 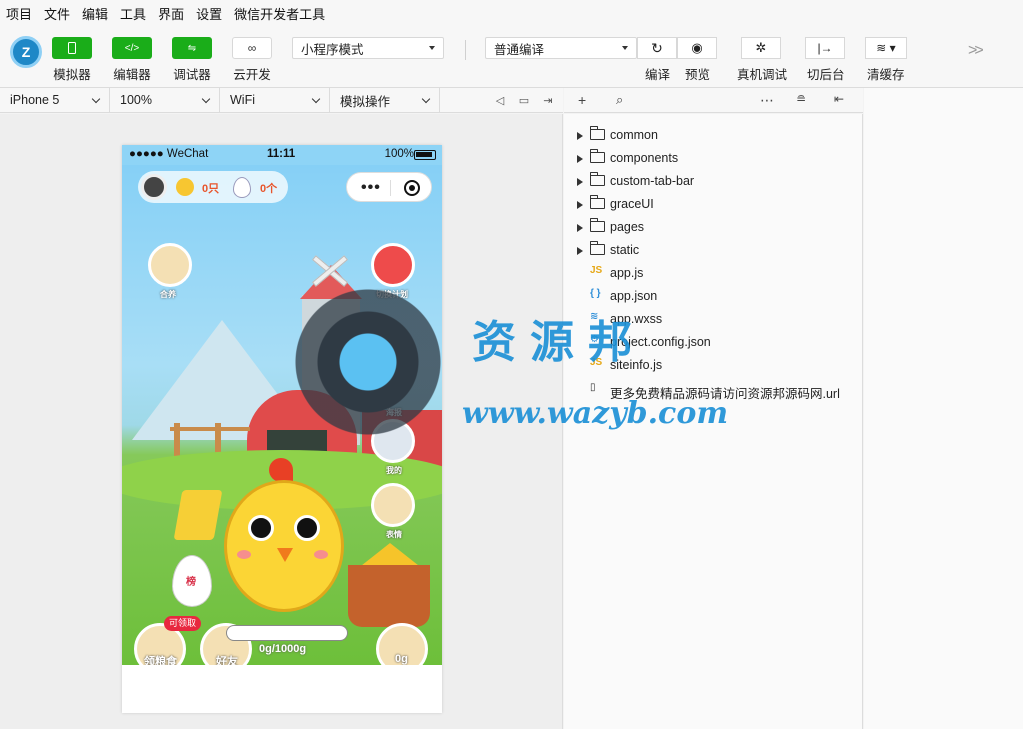 I want to click on toolbar-divider, so click(x=465, y=50).